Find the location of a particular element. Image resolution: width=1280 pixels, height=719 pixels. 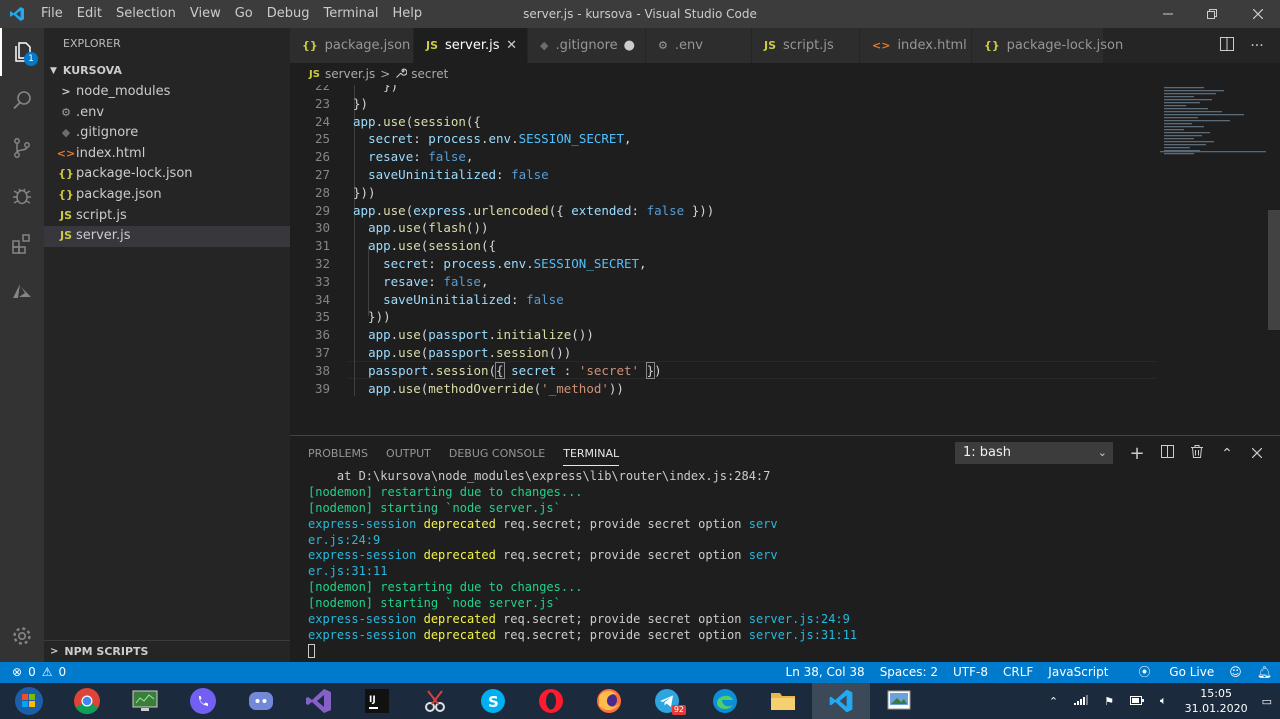

terminal-select: 1: bash ⌄ is located at coordinates (1034, 453).